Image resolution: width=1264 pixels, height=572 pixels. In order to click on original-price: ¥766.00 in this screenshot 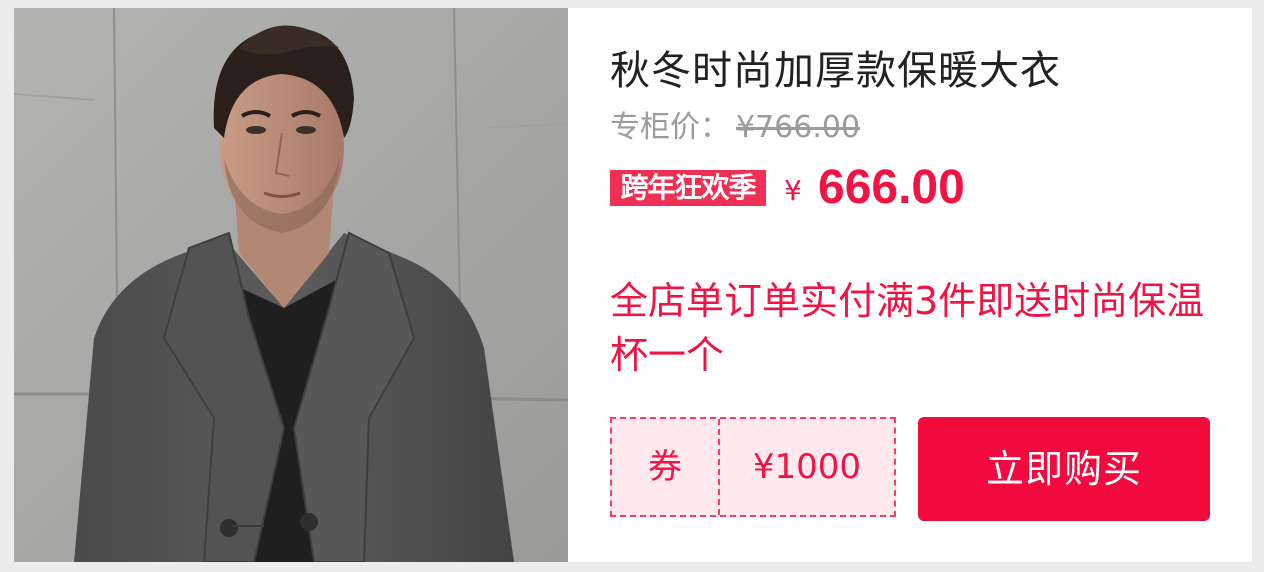, I will do `click(798, 127)`.